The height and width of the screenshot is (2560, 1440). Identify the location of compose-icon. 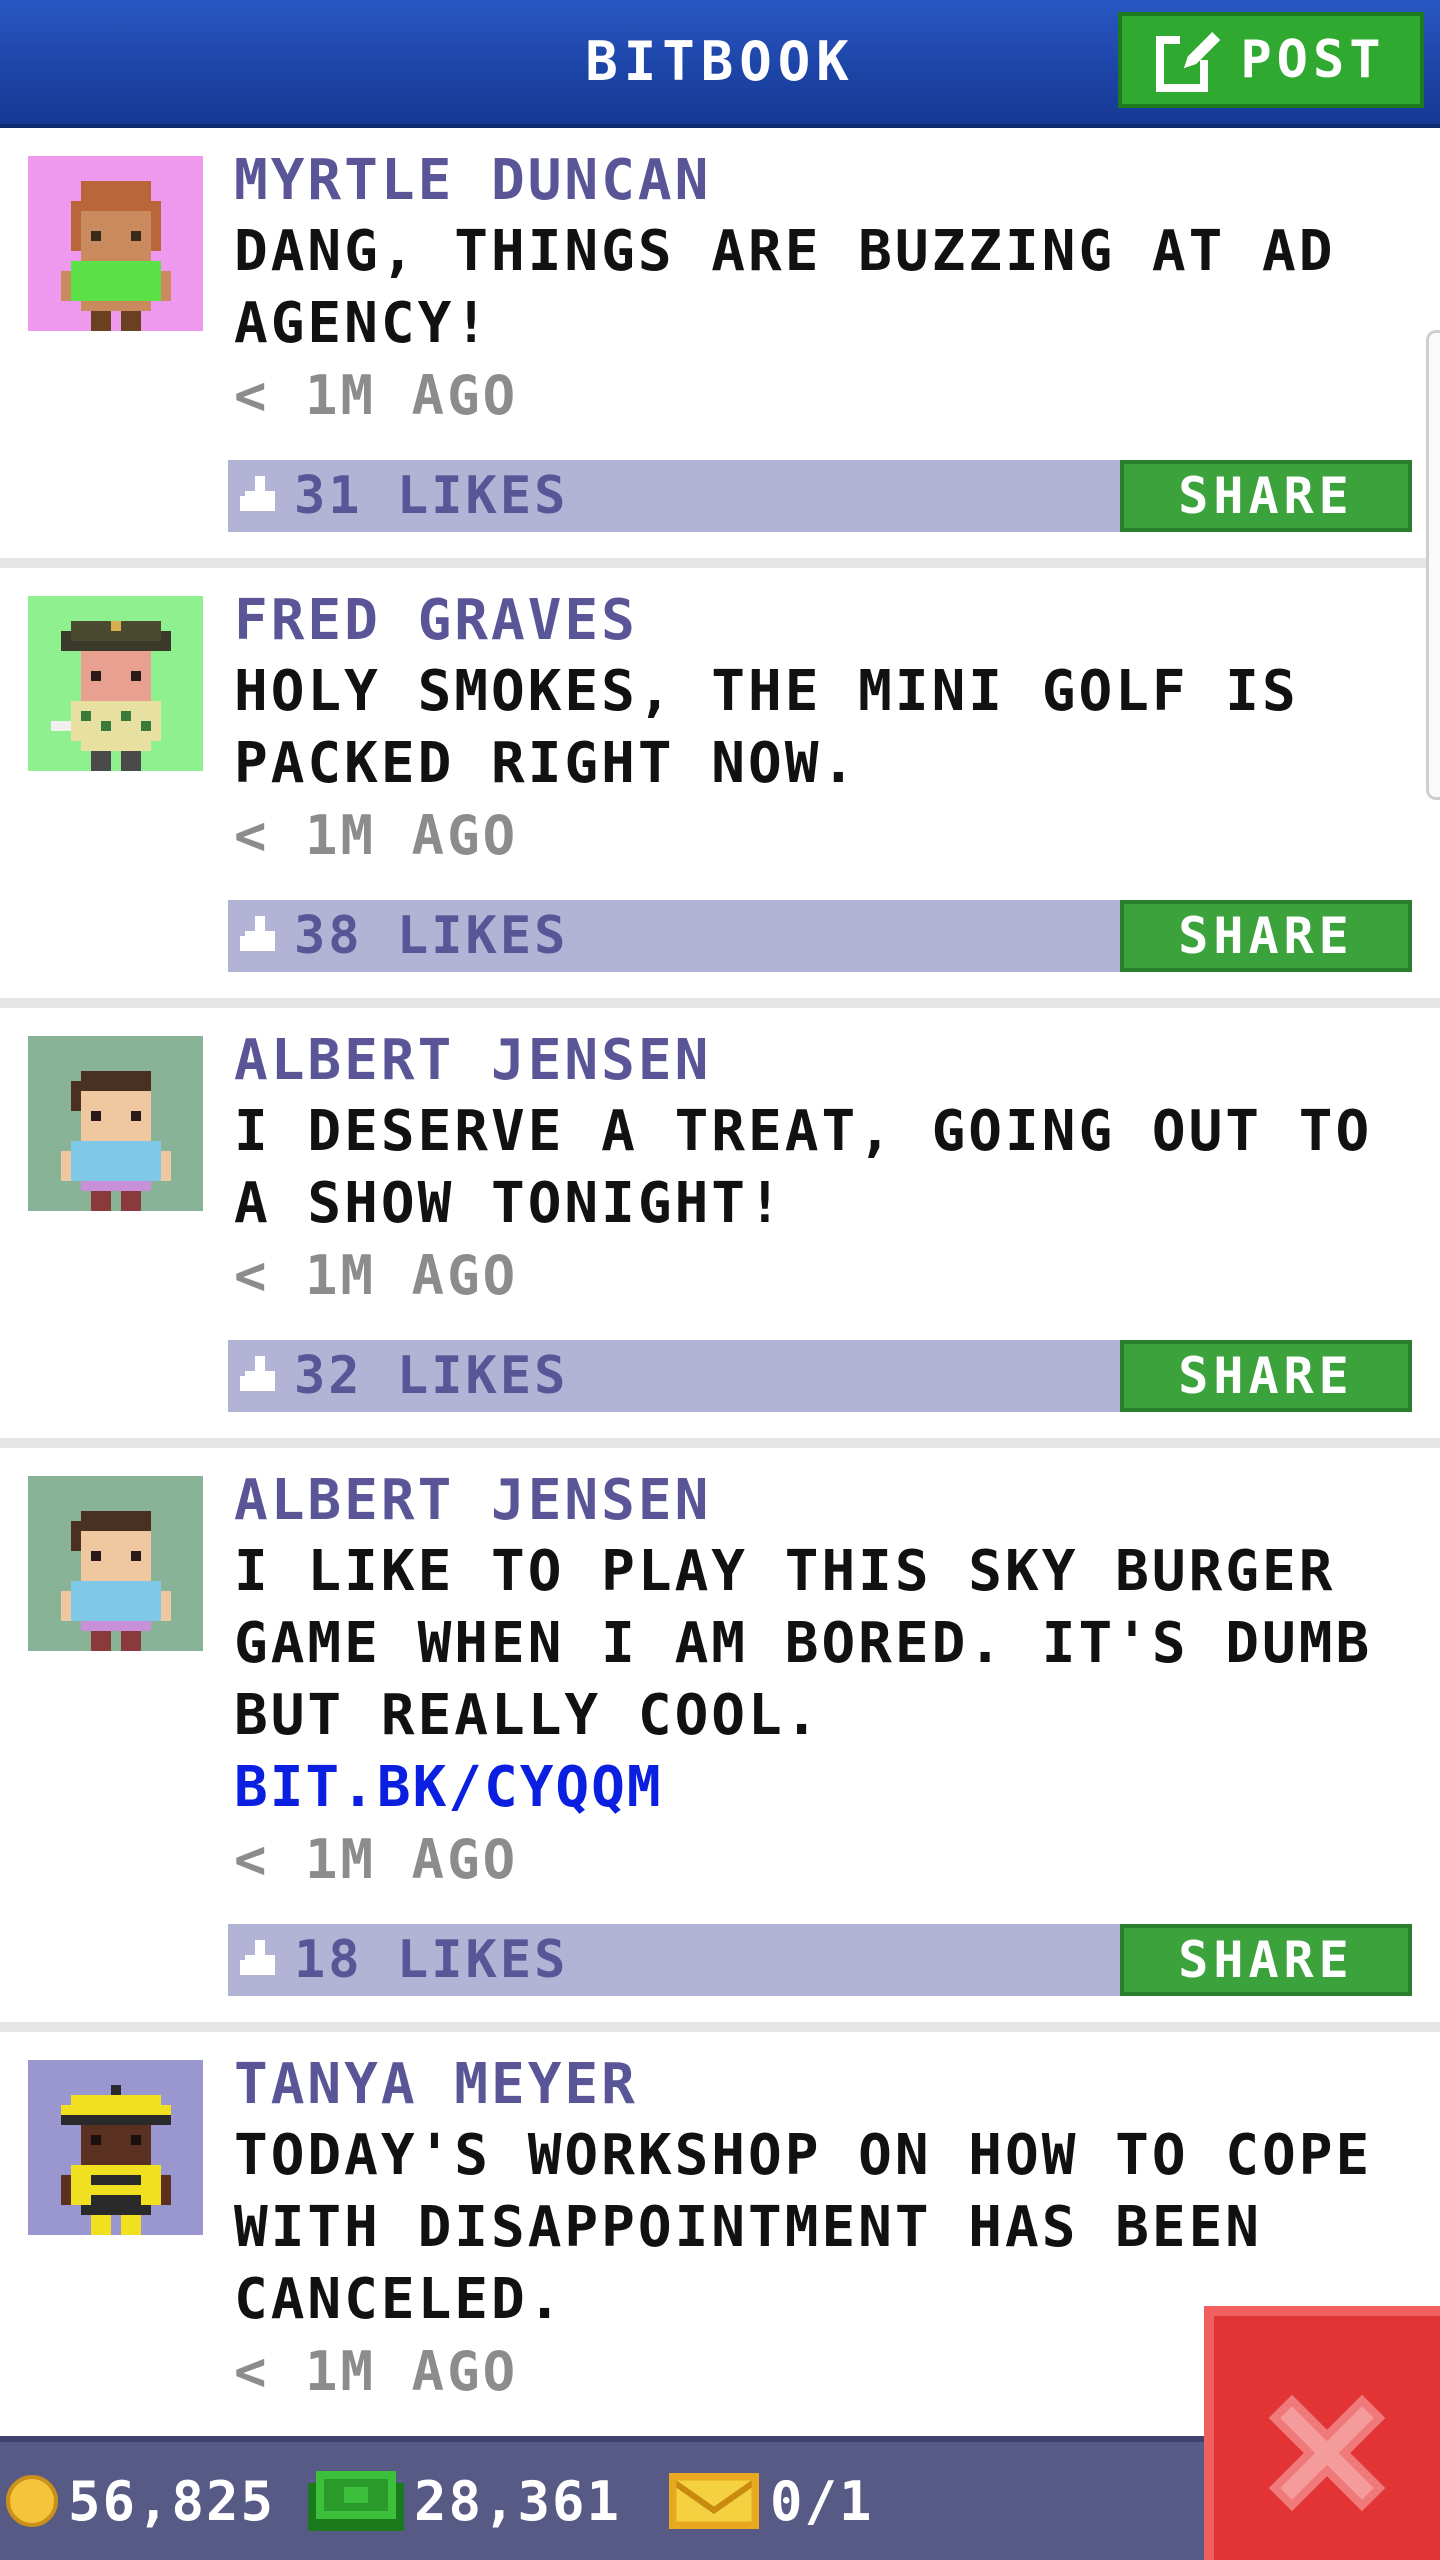
(1188, 60).